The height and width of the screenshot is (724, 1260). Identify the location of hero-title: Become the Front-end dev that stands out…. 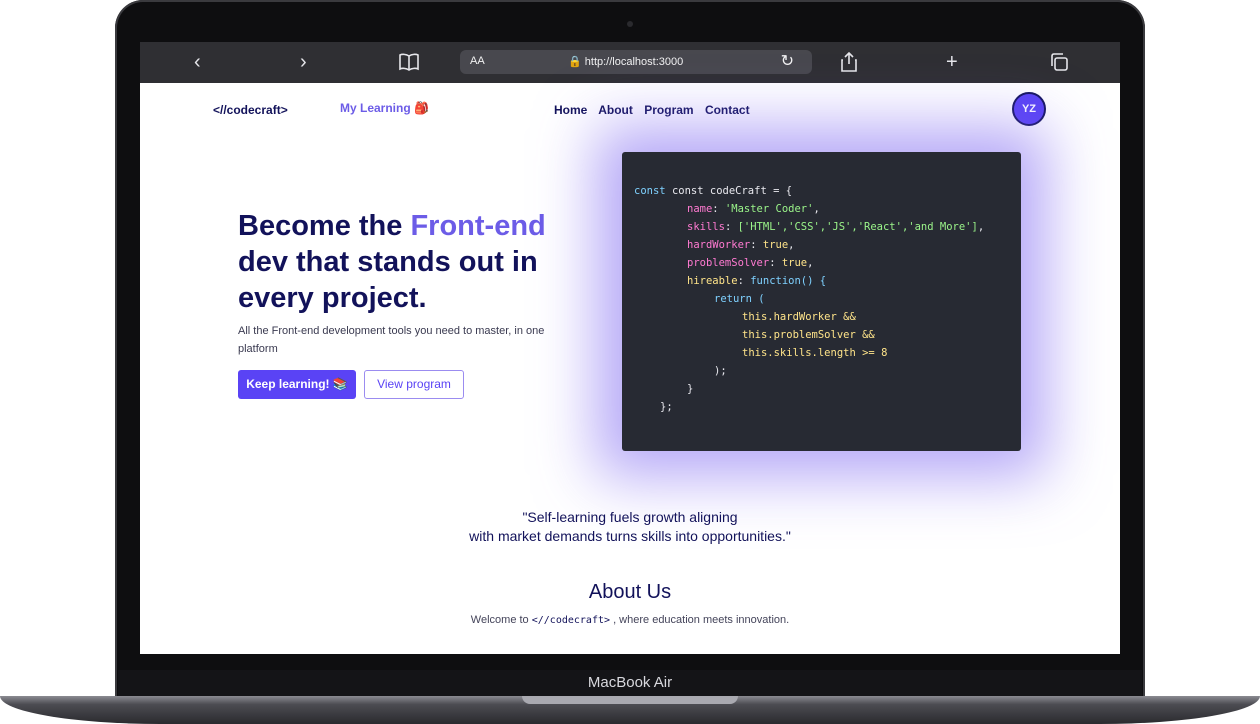
(418, 262).